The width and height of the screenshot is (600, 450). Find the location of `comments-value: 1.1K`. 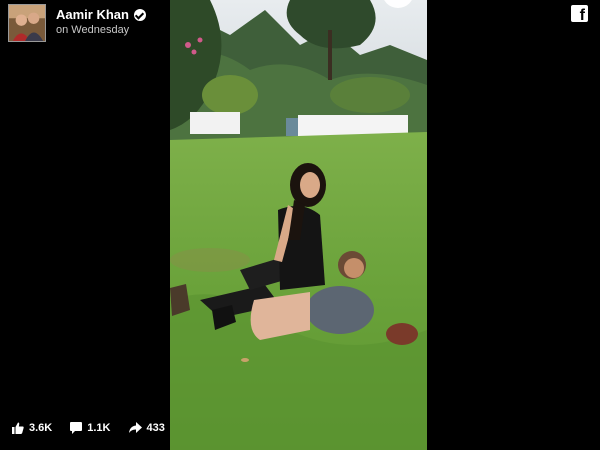

comments-value: 1.1K is located at coordinates (99, 428).